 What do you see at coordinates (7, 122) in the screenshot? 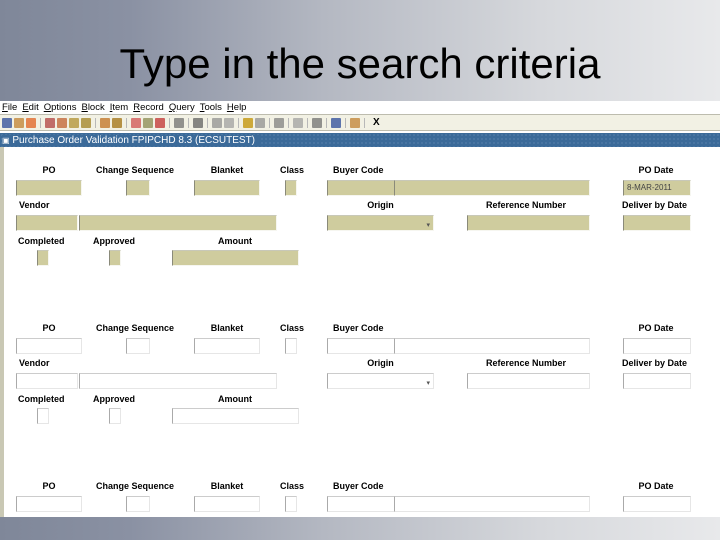
I see `save-icon` at bounding box center [7, 122].